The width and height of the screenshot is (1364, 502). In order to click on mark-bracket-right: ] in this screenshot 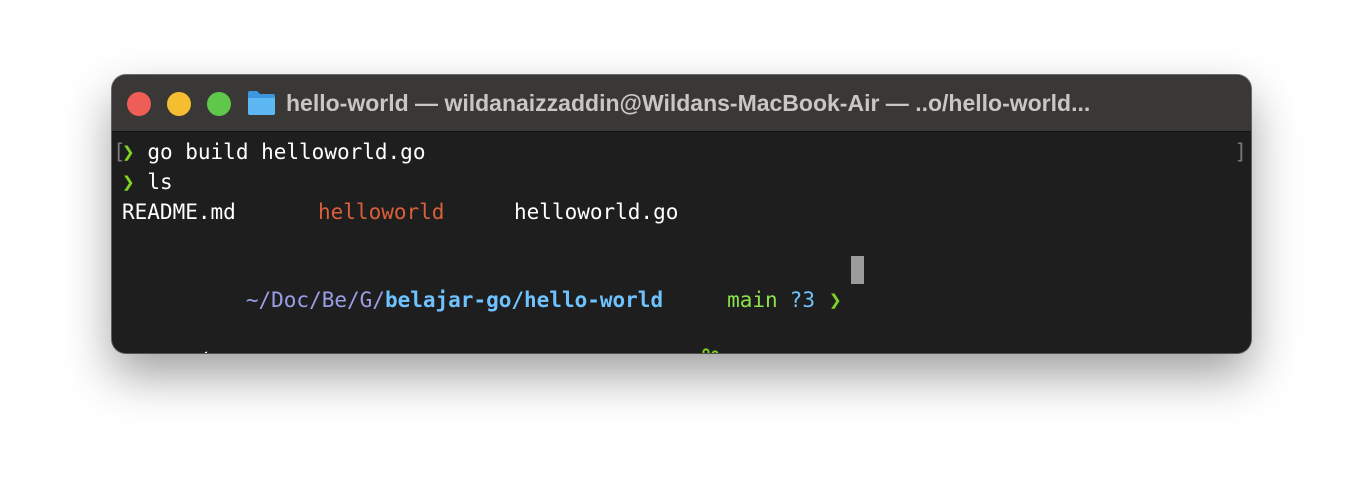, I will do `click(1240, 152)`.